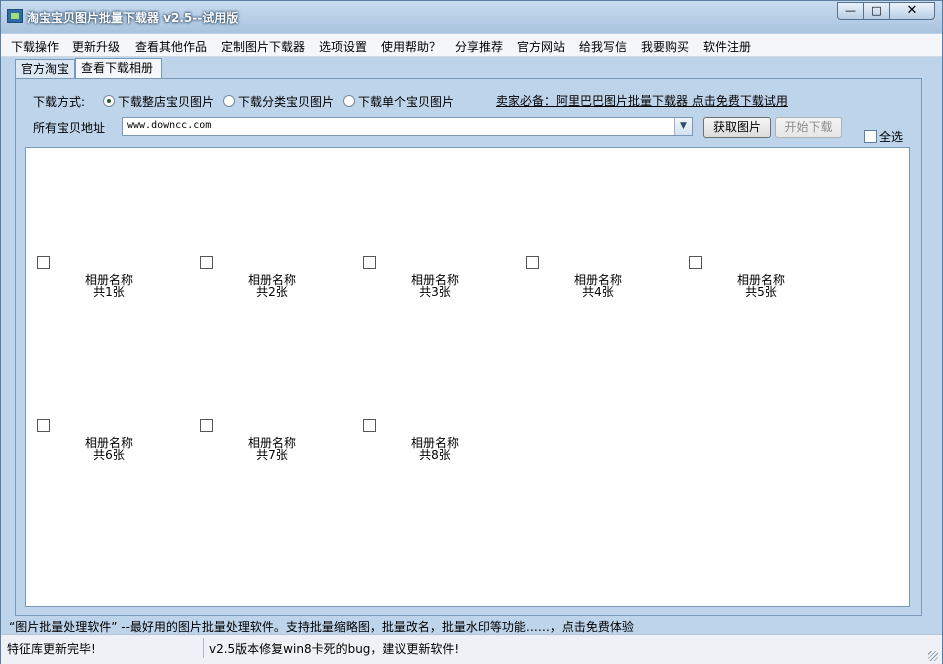  Describe the element at coordinates (275, 277) in the screenshot. I see `album-item: 相册名称 共2张` at that location.